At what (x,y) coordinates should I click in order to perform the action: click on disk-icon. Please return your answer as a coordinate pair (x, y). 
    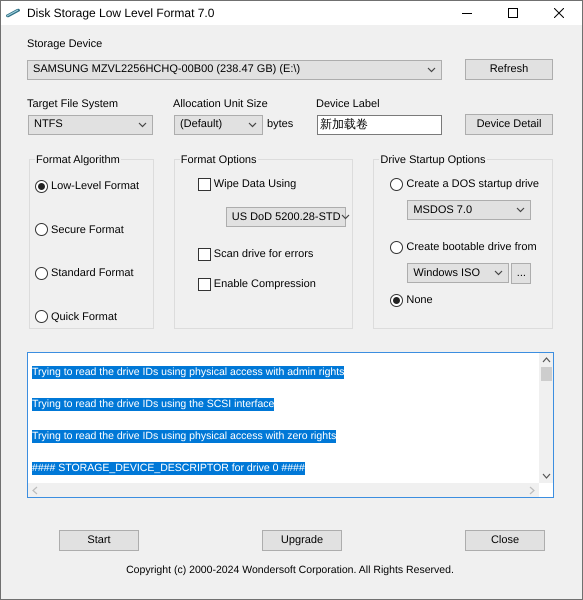
    Looking at the image, I should click on (13, 13).